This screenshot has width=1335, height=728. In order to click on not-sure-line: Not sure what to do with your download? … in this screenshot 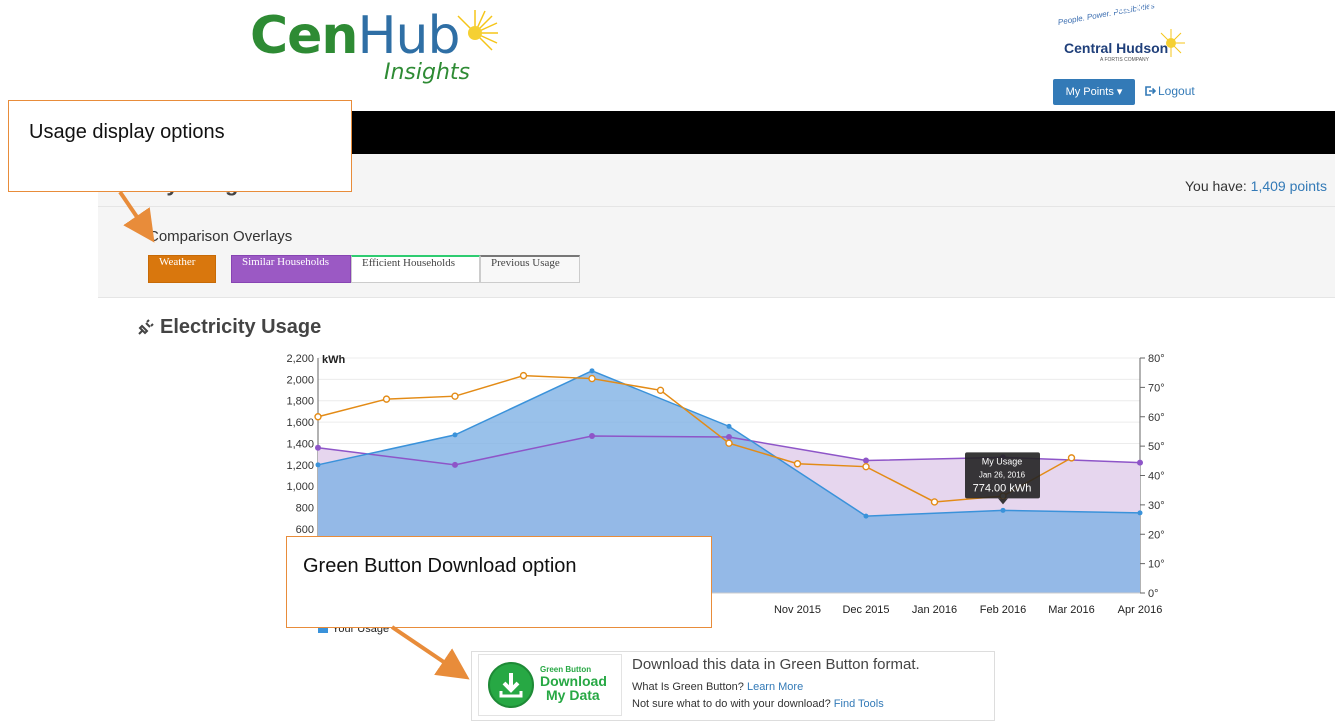, I will do `click(758, 704)`.